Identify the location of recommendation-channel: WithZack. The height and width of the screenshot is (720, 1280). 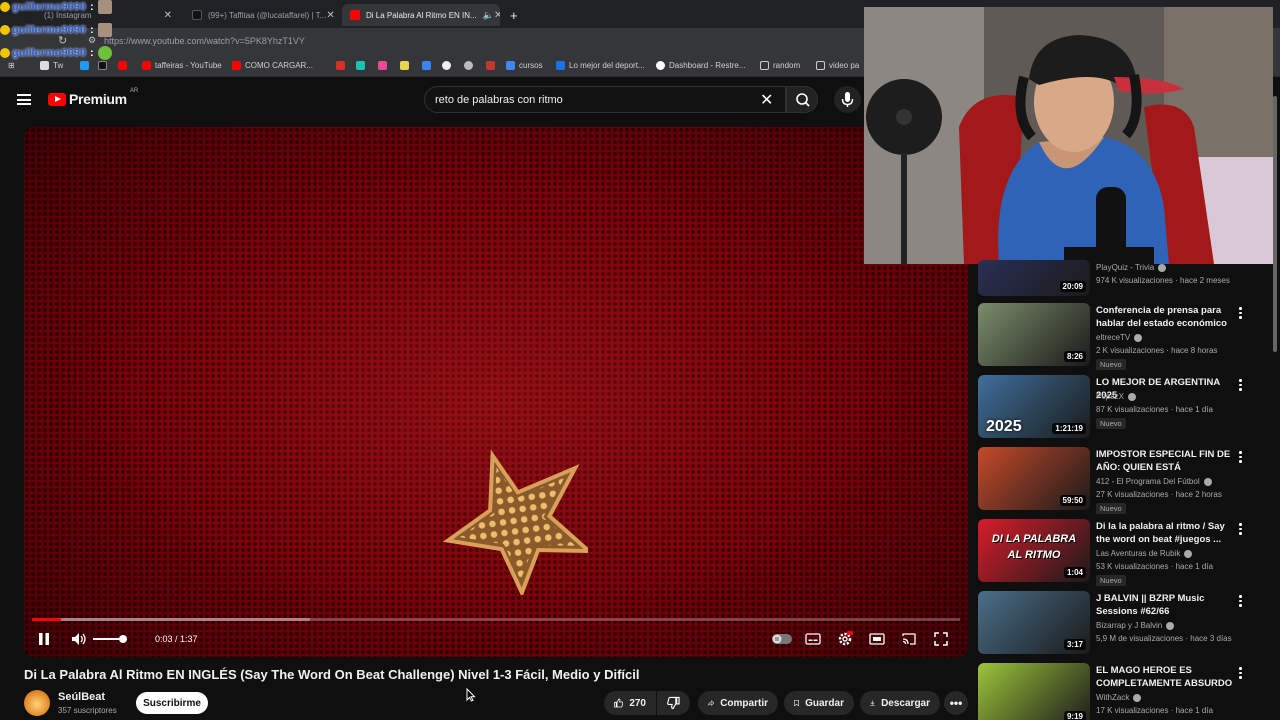
(1119, 697).